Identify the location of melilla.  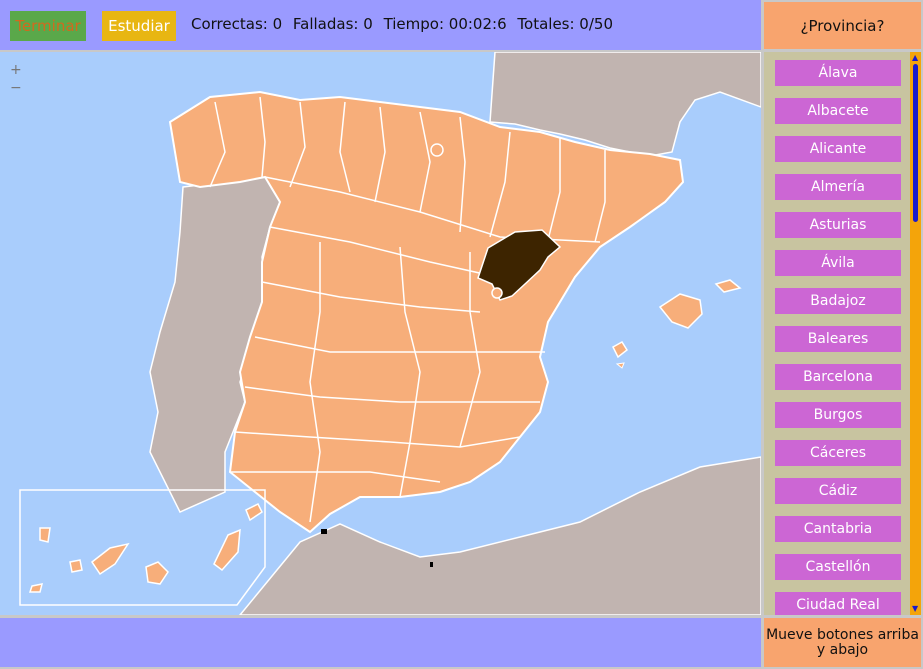
(431, 564).